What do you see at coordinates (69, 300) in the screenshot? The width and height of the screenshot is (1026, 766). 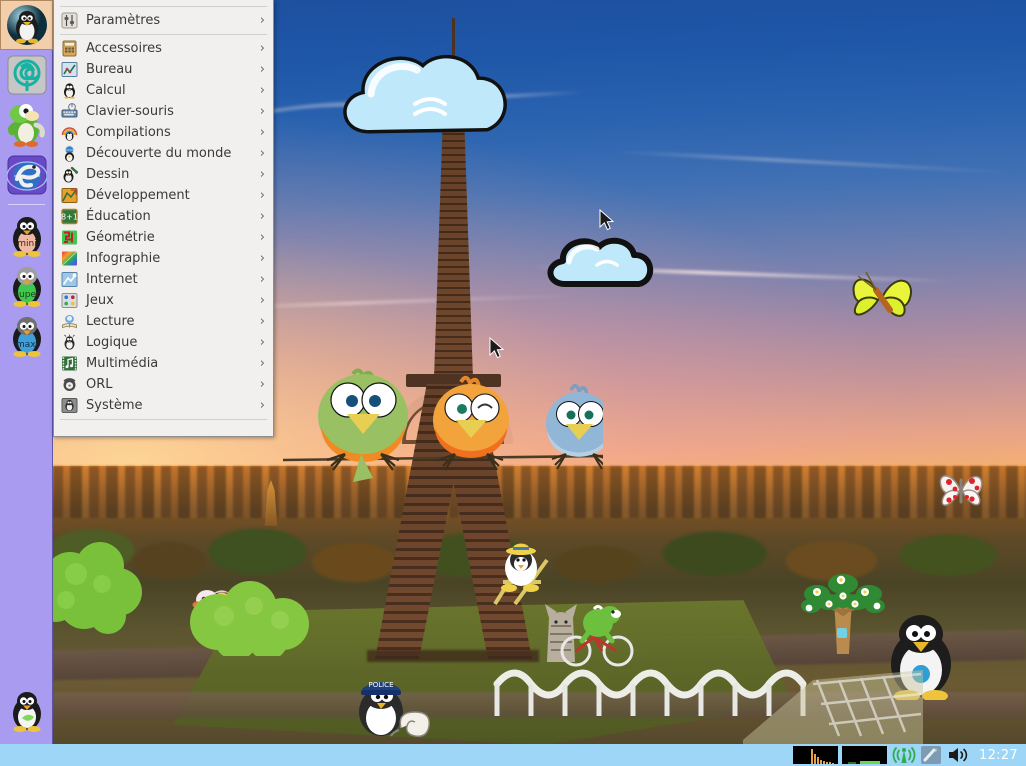 I see `games-icon` at bounding box center [69, 300].